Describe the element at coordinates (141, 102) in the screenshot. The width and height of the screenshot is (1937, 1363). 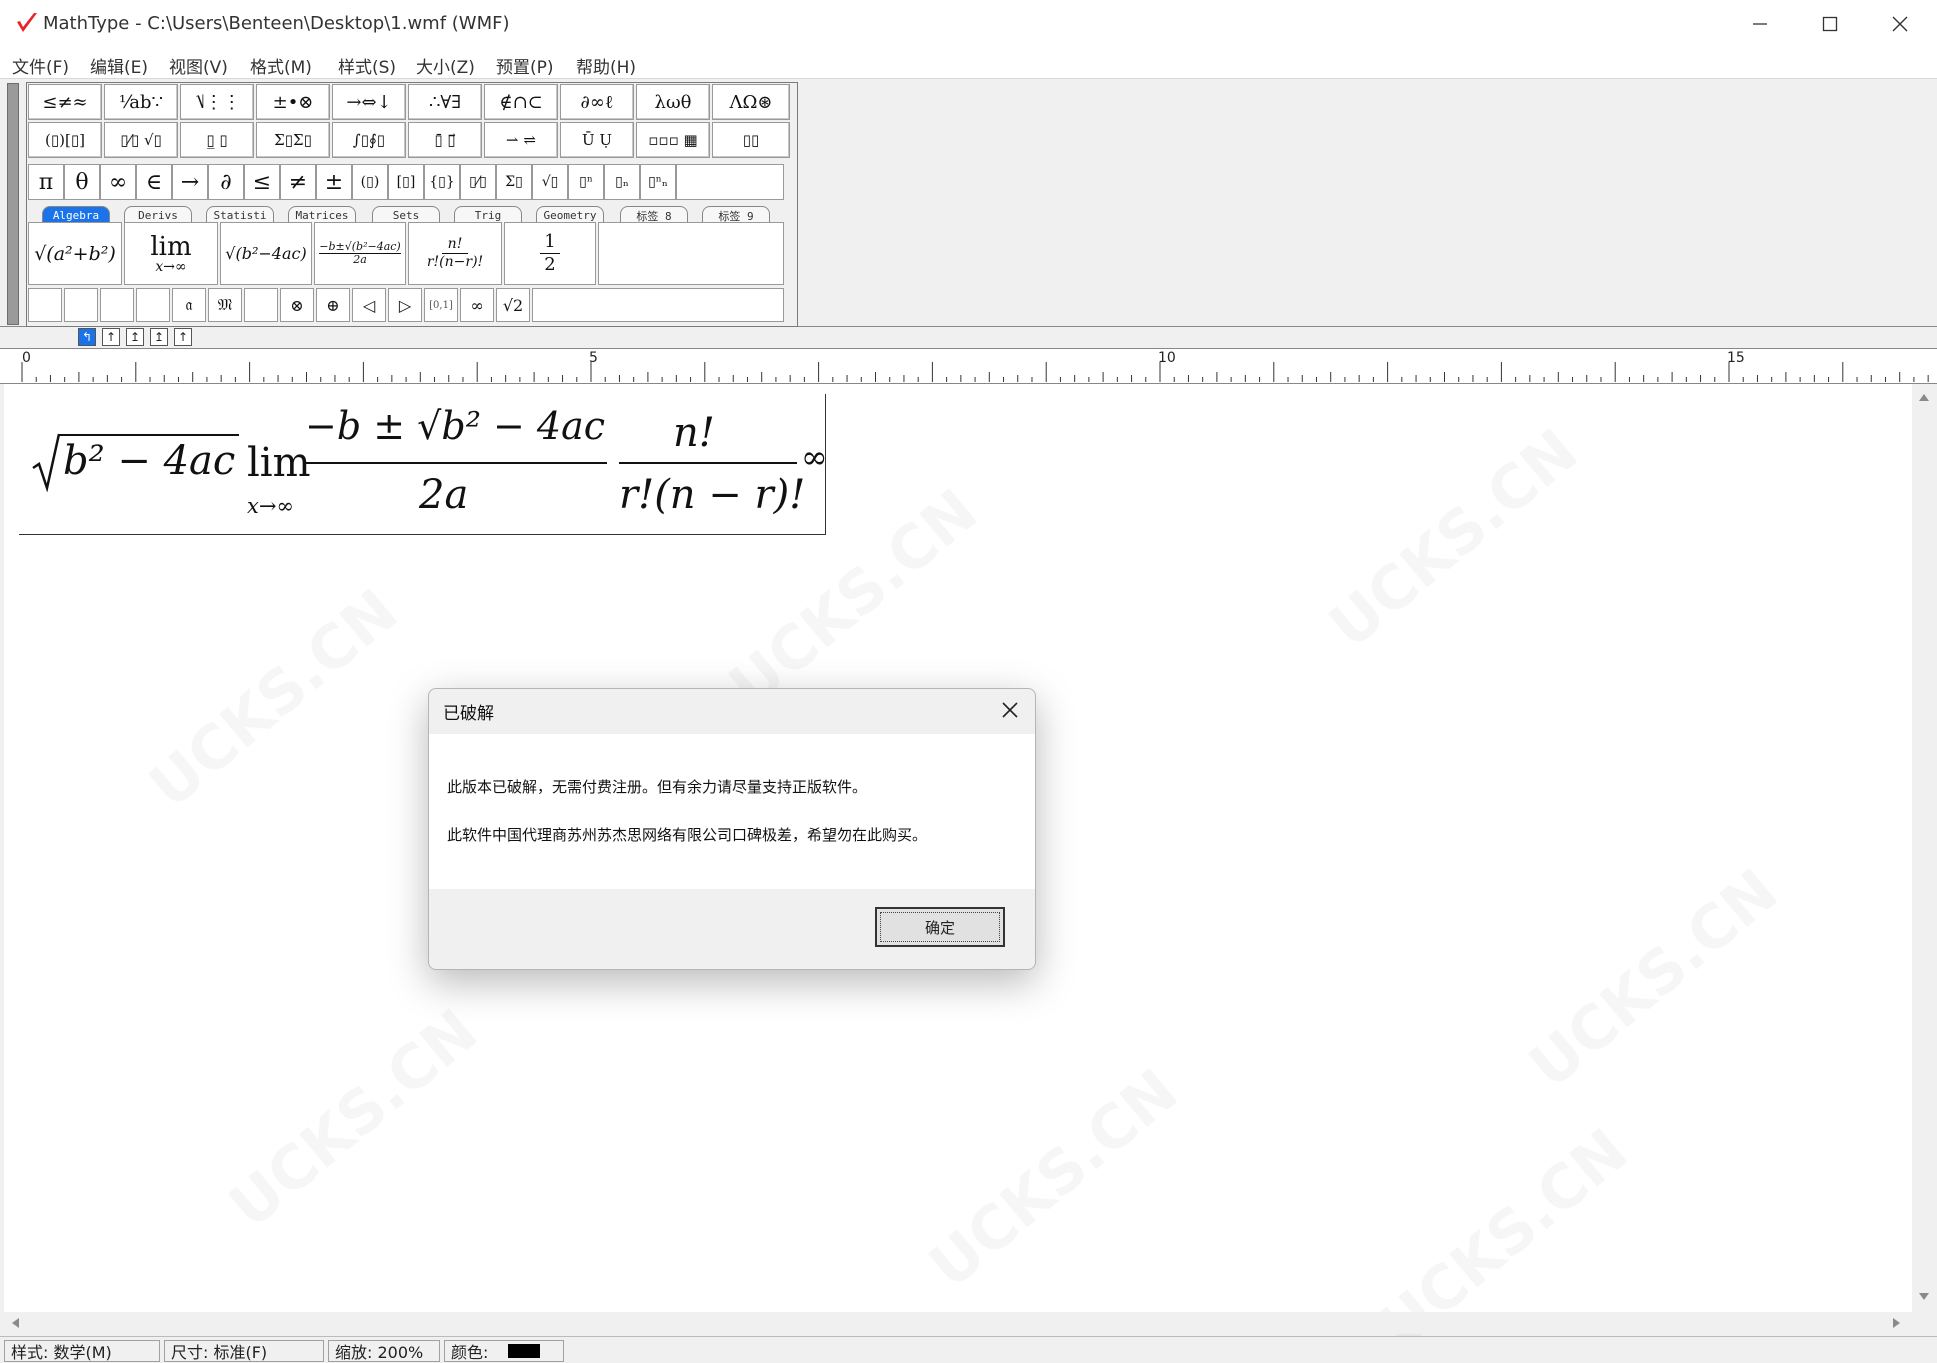
I see `palette-spaces-button: ⅟ab∵` at that location.